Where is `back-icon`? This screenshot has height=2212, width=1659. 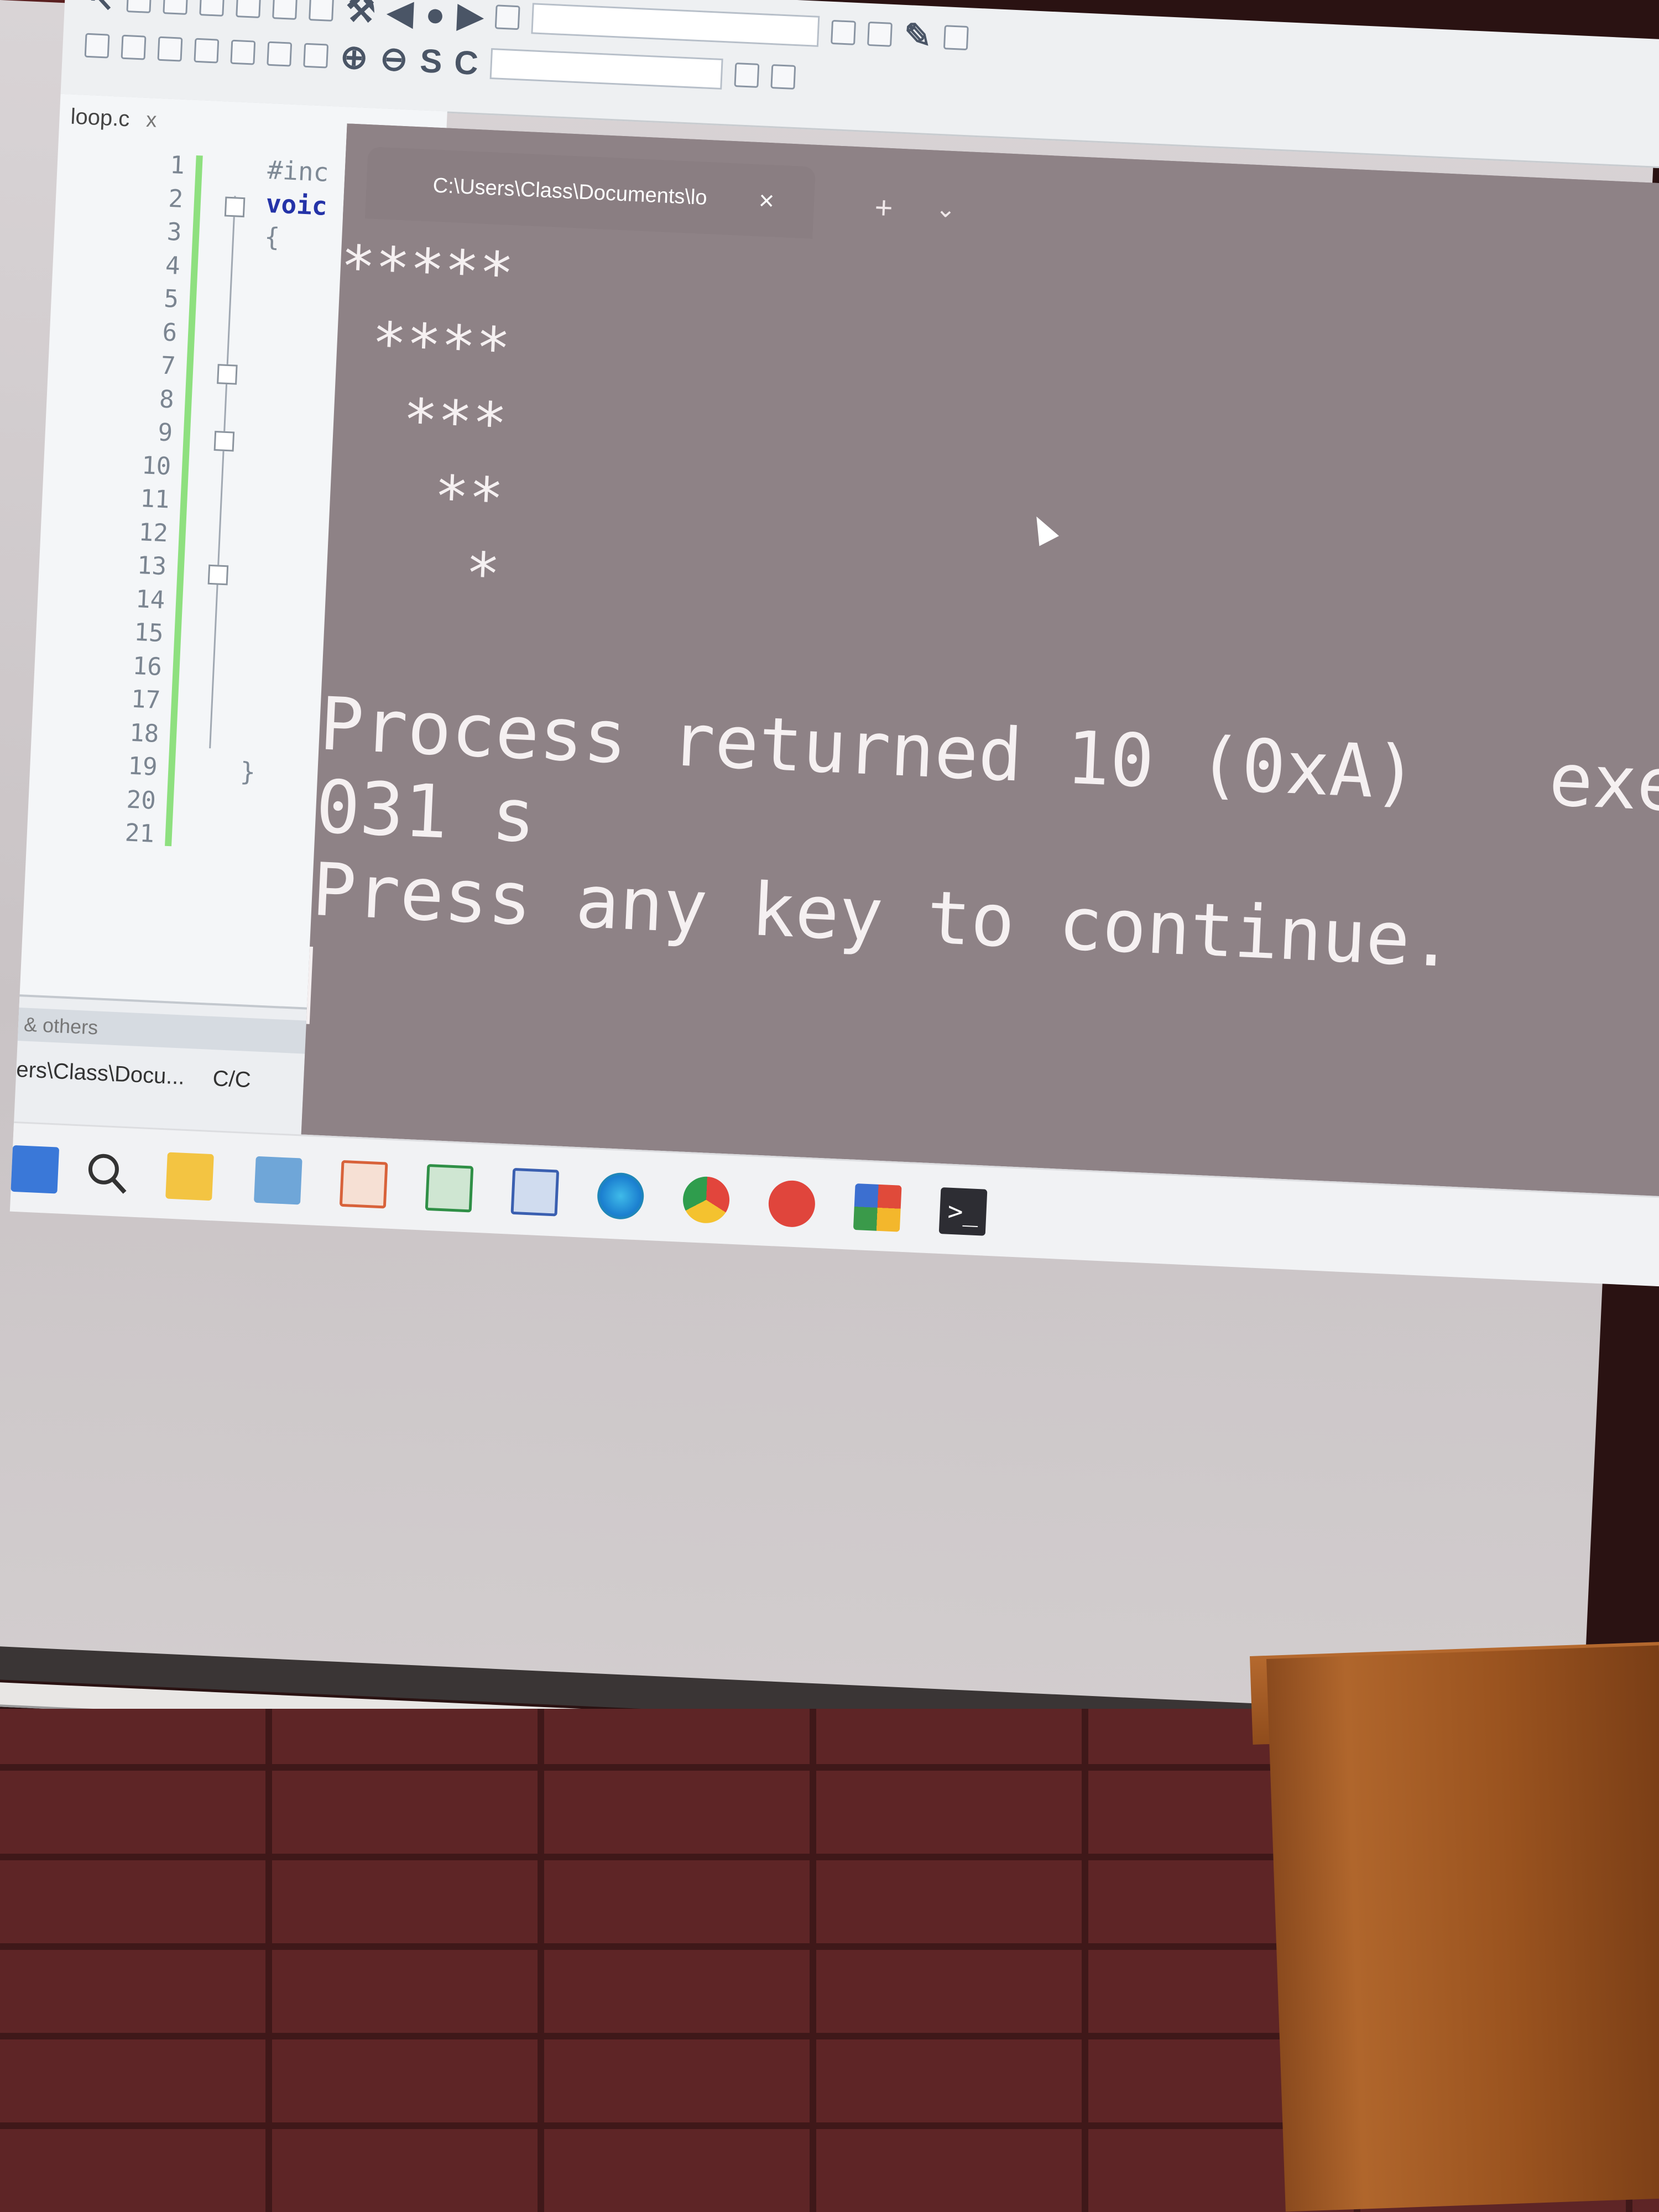 back-icon is located at coordinates (843, 32).